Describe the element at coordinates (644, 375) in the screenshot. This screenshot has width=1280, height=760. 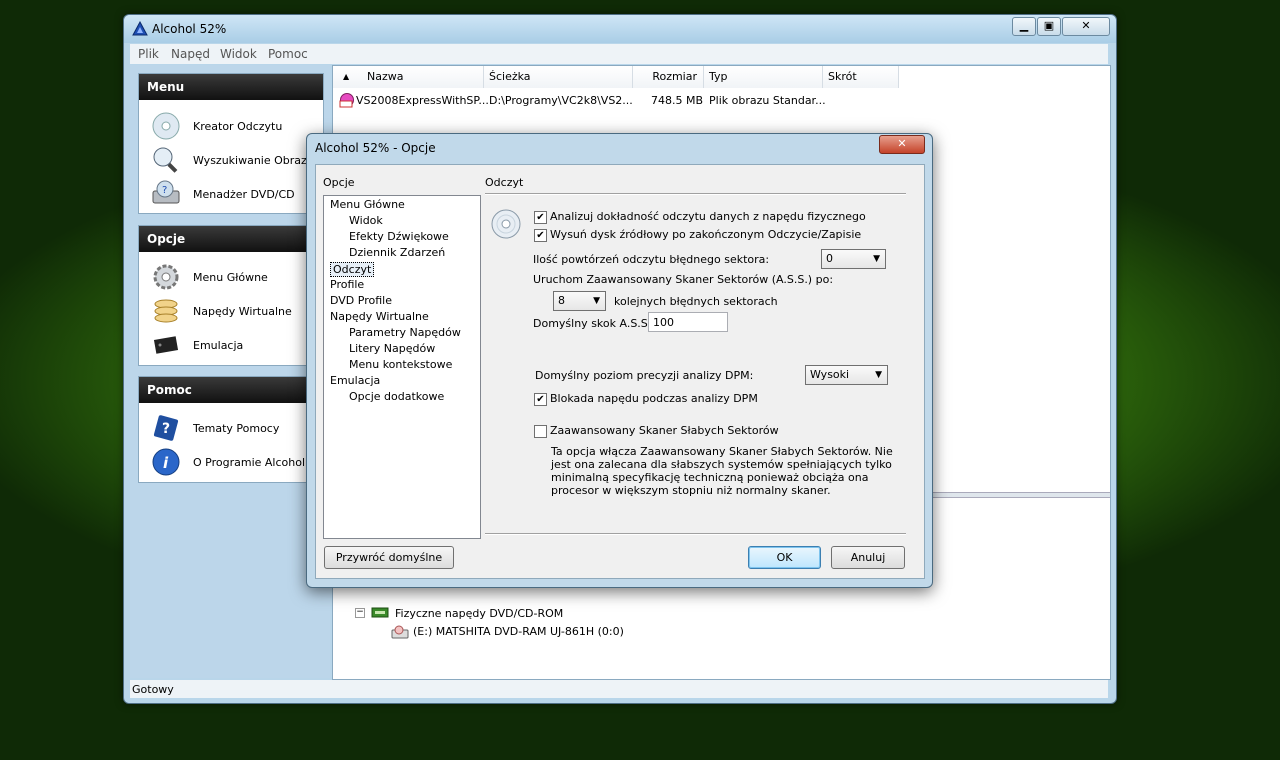
I see `dpm-label: Domyślny poziom precyzji analizy DPM:` at that location.